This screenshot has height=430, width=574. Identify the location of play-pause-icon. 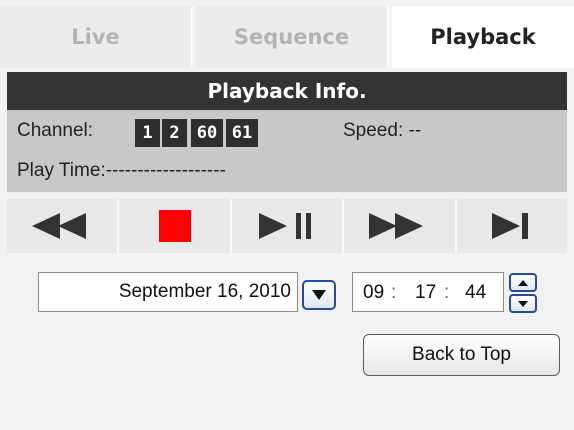
(285, 226).